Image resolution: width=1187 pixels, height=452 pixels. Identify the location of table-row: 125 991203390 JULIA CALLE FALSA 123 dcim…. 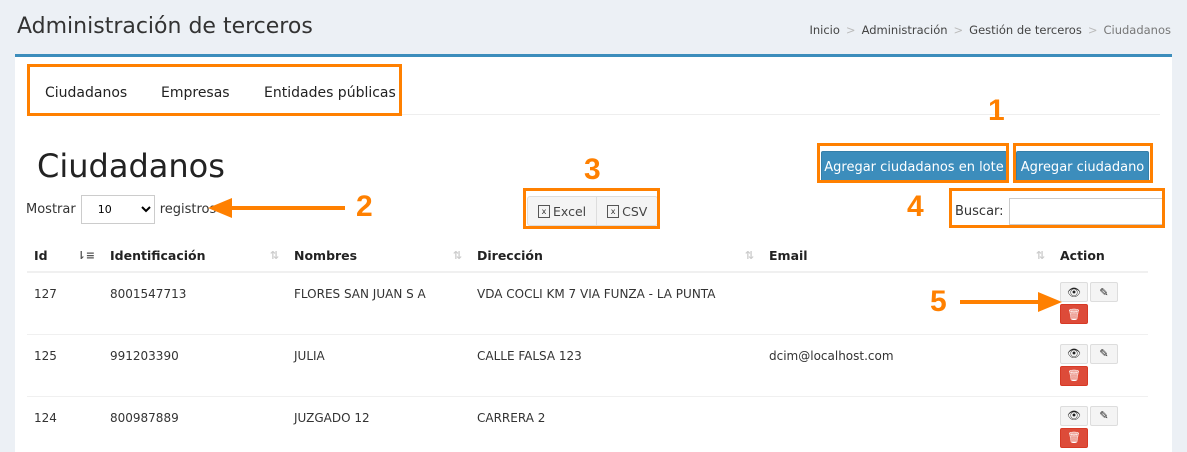
(587, 364).